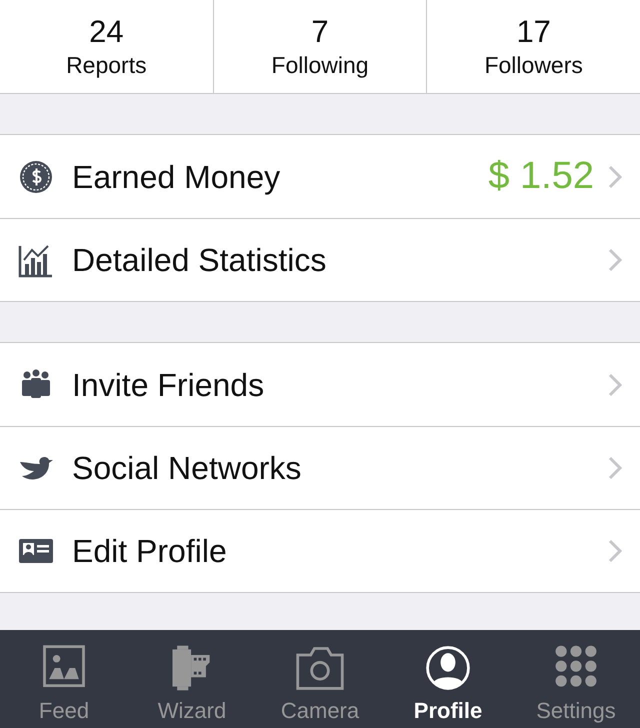 The height and width of the screenshot is (728, 640). I want to click on row-label: Detailed Statistics, so click(200, 260).